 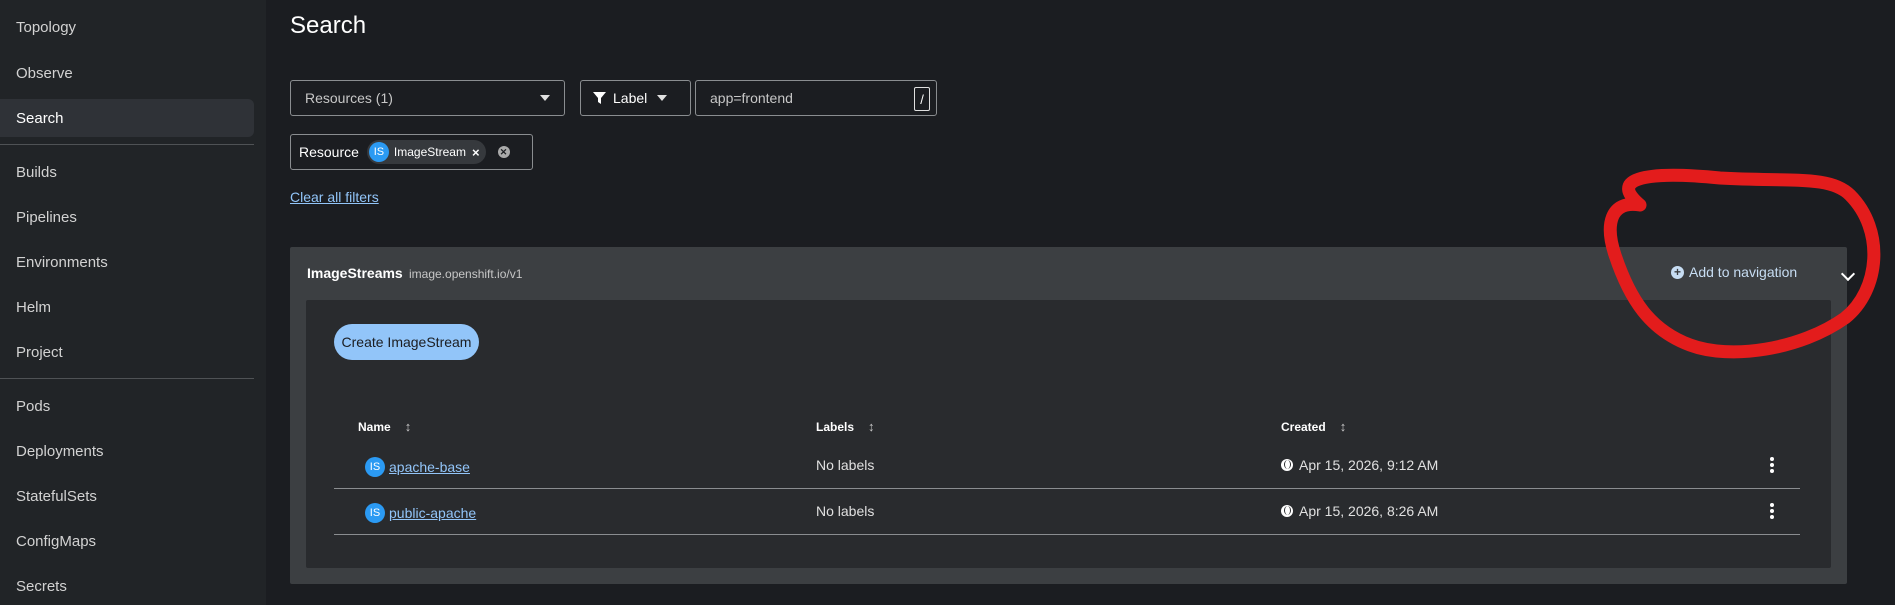 What do you see at coordinates (476, 152) in the screenshot?
I see `chip-remove-icon: ×` at bounding box center [476, 152].